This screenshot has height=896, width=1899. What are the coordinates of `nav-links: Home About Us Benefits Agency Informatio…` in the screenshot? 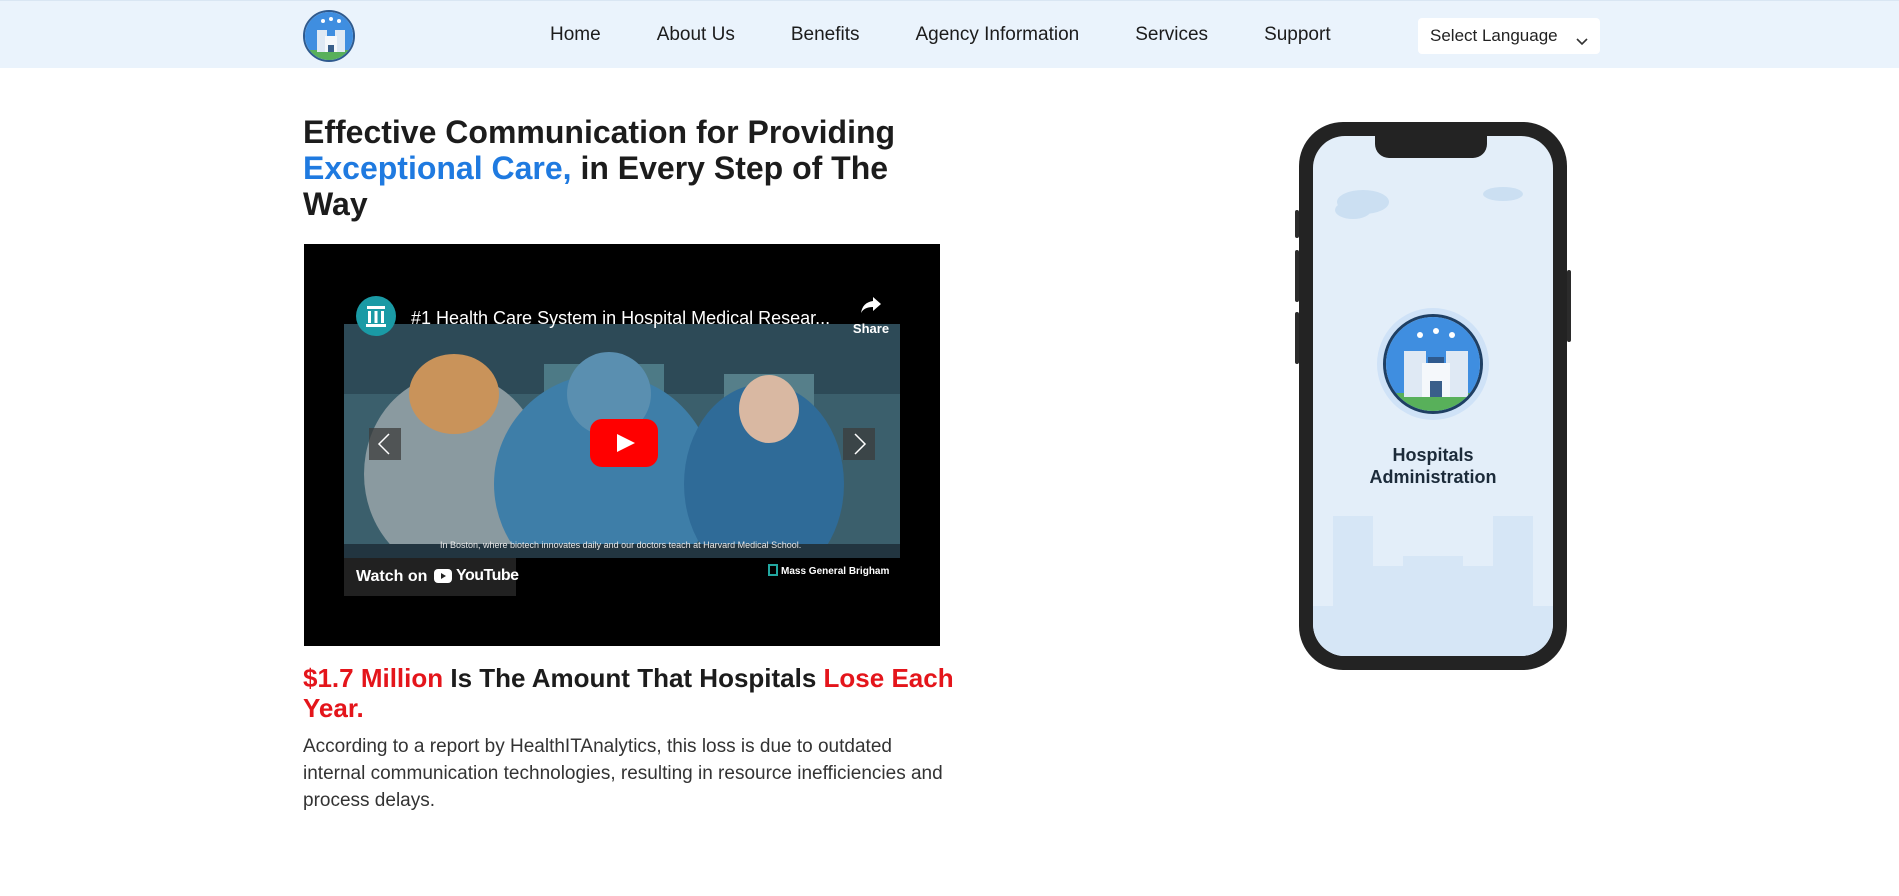 It's located at (940, 35).